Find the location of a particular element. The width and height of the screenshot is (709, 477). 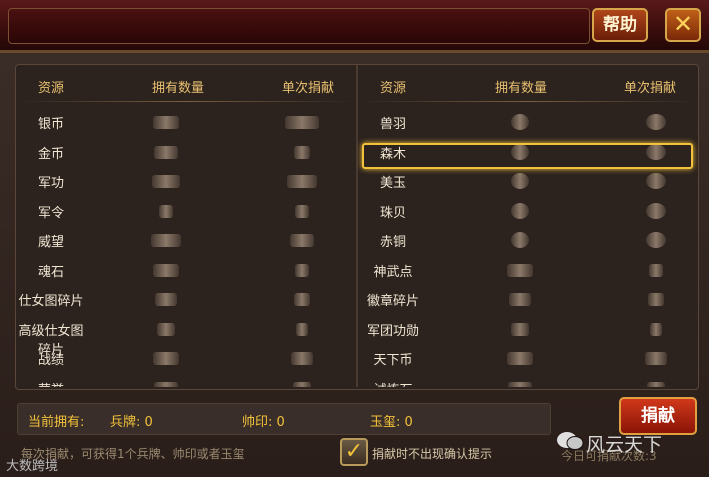

table-row: 兽羽 is located at coordinates (528, 121).